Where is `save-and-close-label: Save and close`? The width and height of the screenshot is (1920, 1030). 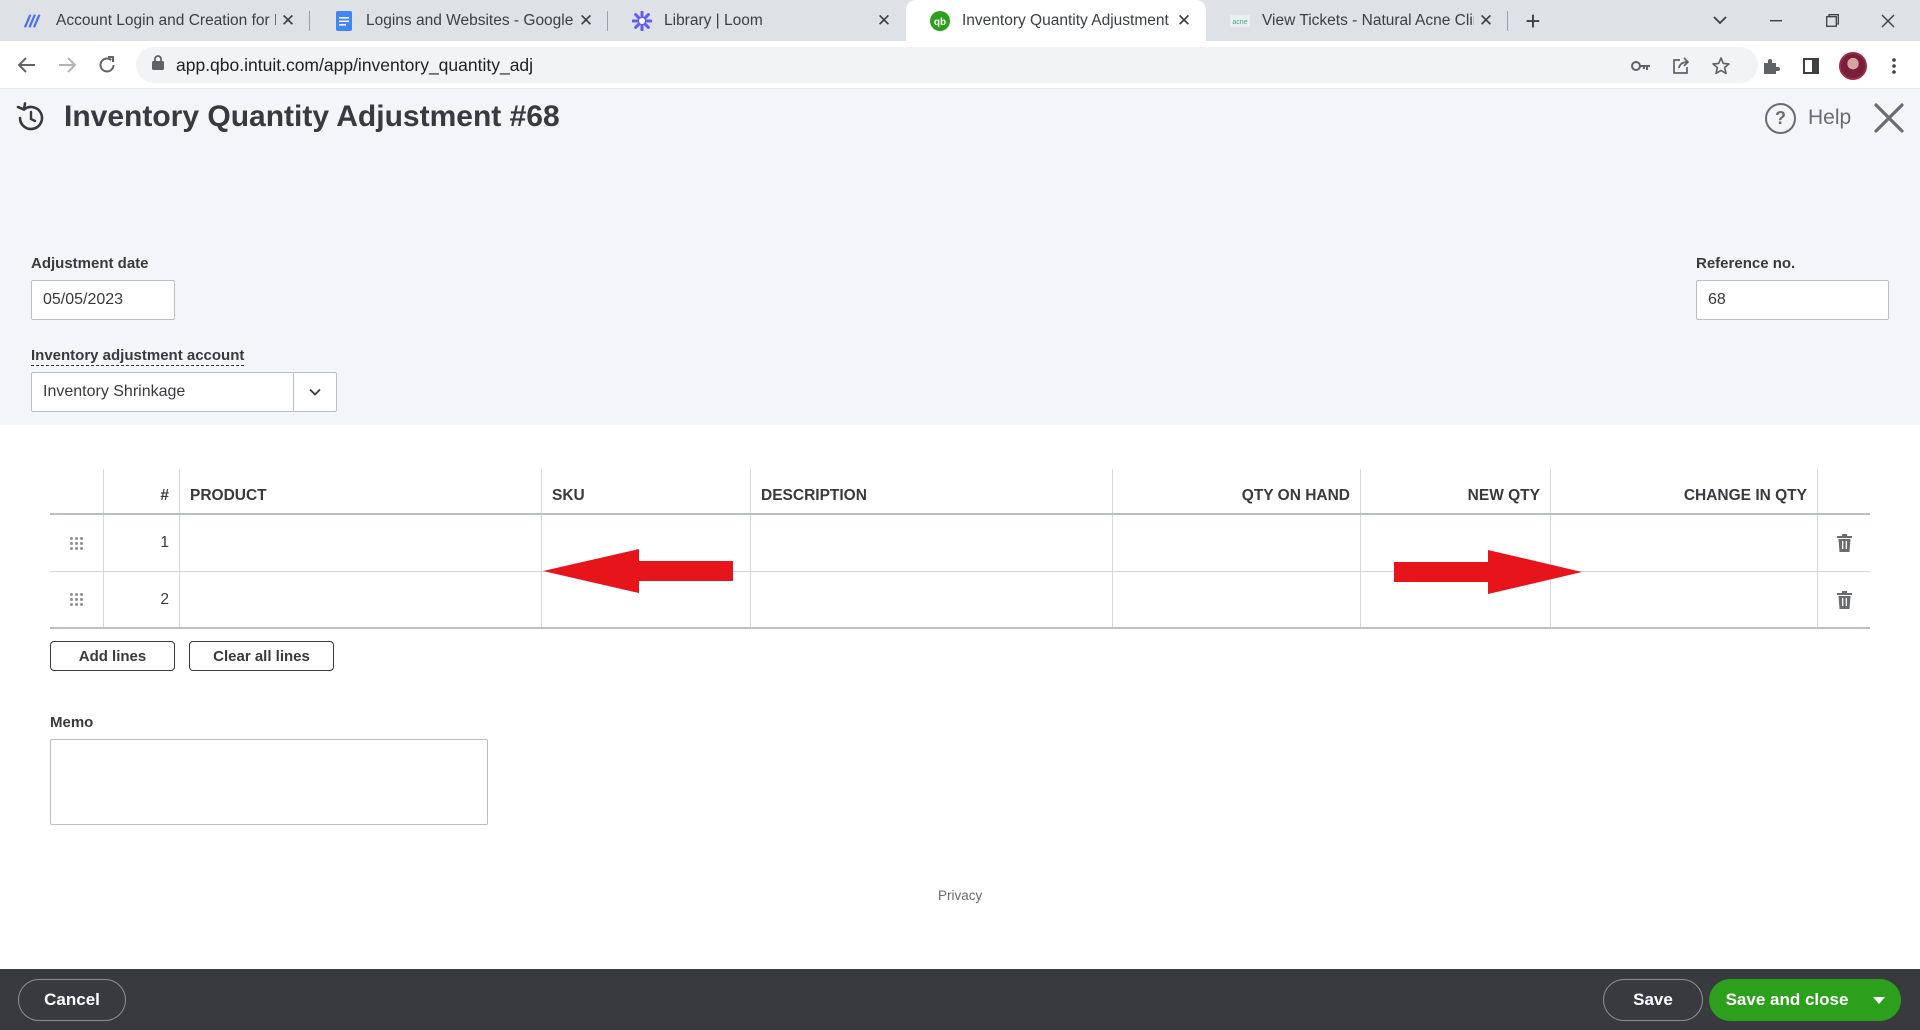 save-and-close-label: Save and close is located at coordinates (1783, 1000).